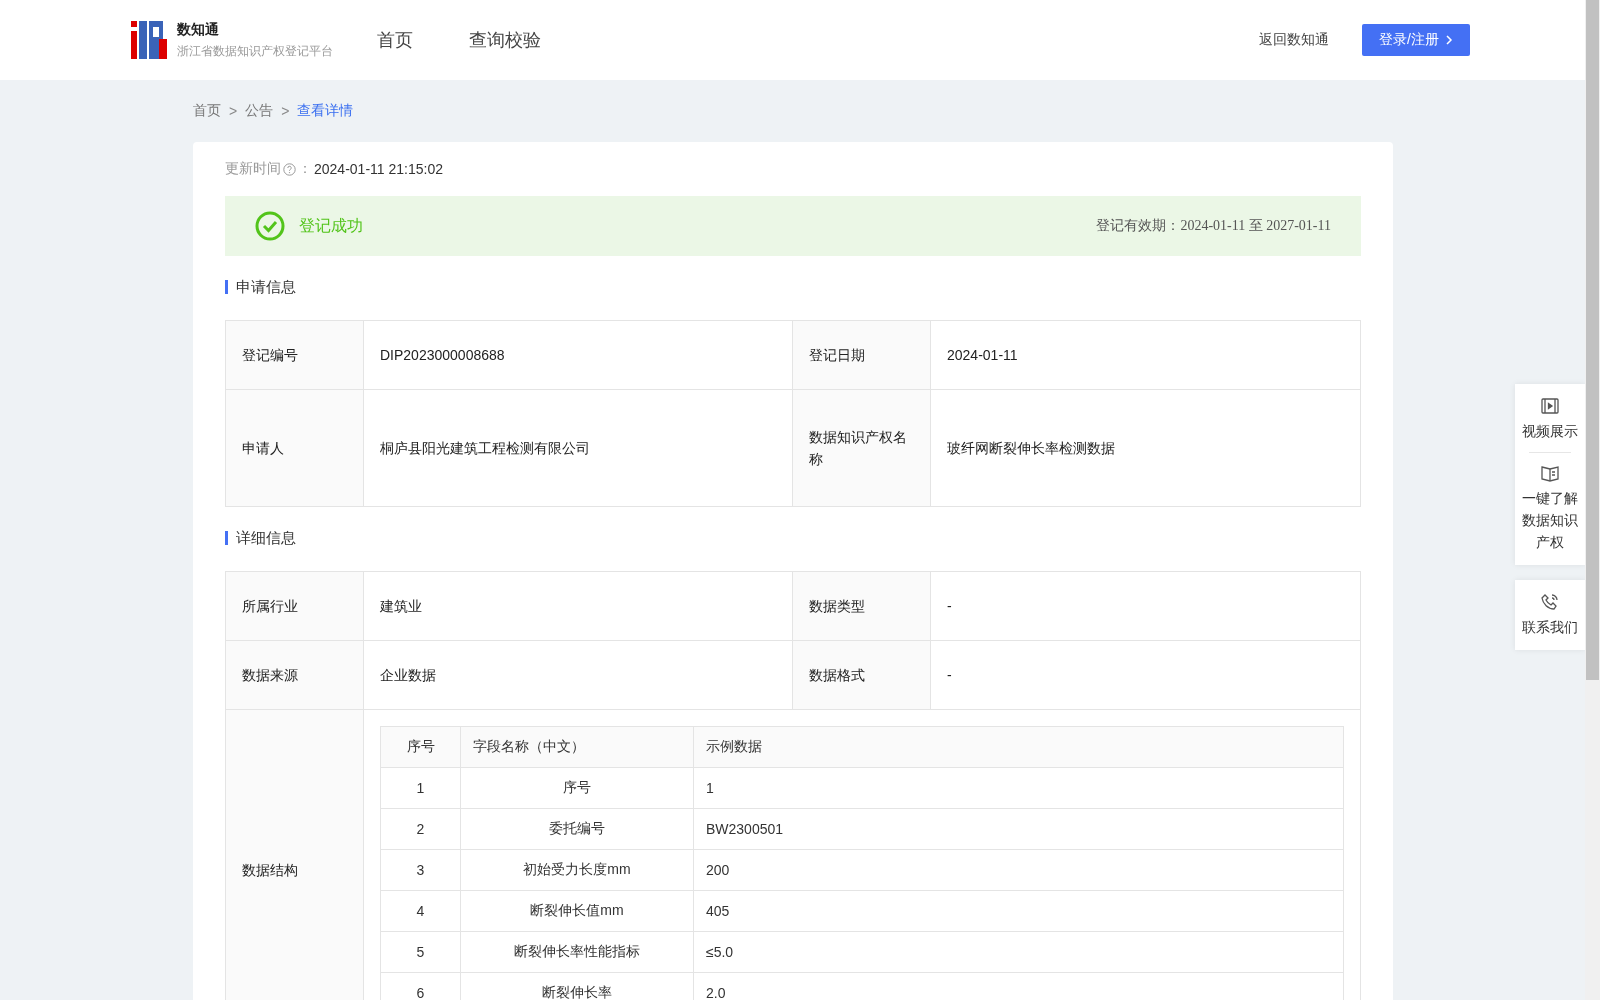 The width and height of the screenshot is (1600, 1000). Describe the element at coordinates (1550, 406) in the screenshot. I see `film-icon` at that location.